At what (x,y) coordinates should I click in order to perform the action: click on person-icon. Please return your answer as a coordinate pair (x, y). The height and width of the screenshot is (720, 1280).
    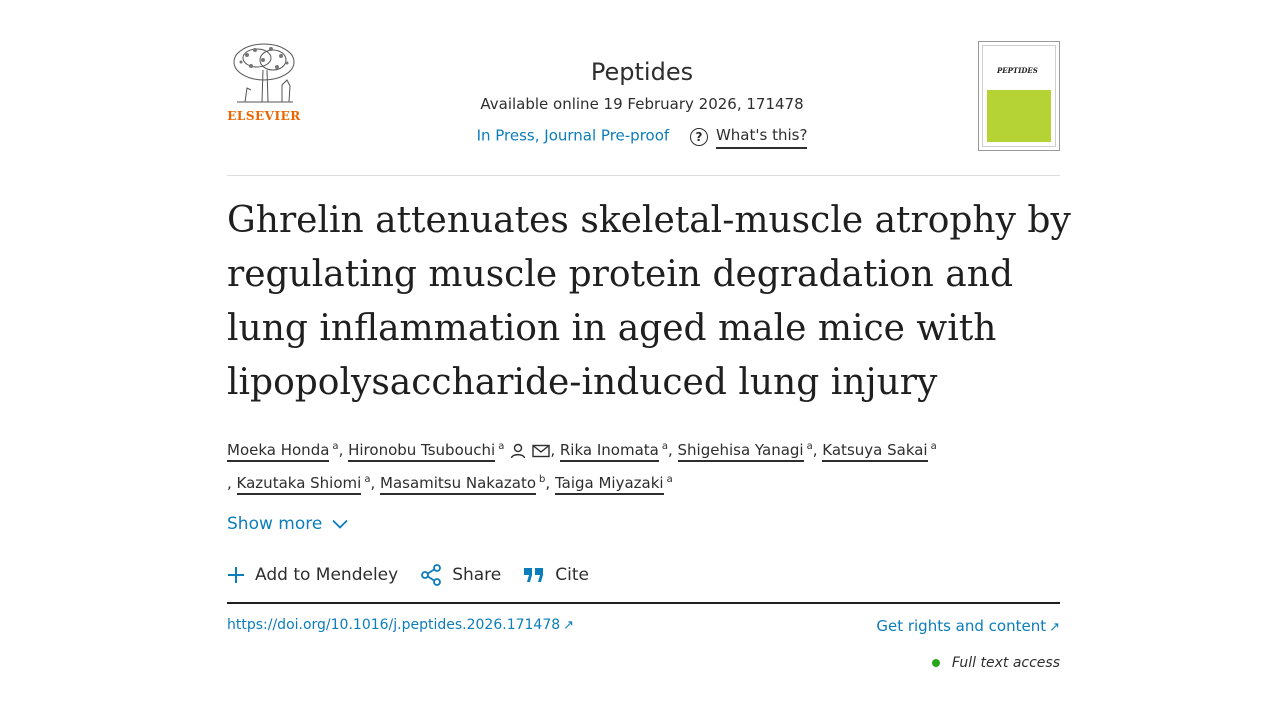
    Looking at the image, I should click on (518, 450).